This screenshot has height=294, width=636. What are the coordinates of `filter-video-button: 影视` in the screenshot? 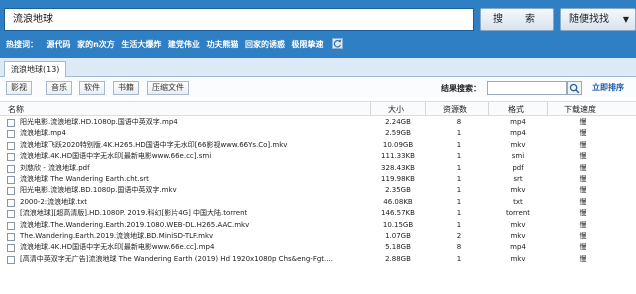 It's located at (19, 88).